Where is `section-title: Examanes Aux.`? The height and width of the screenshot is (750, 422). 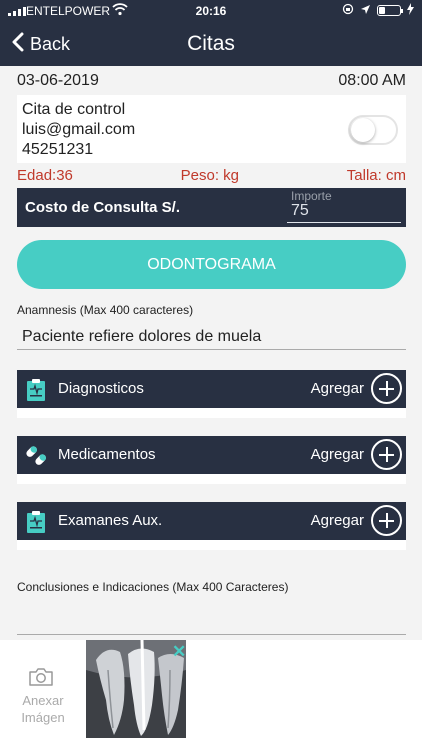 section-title: Examanes Aux. is located at coordinates (110, 520).